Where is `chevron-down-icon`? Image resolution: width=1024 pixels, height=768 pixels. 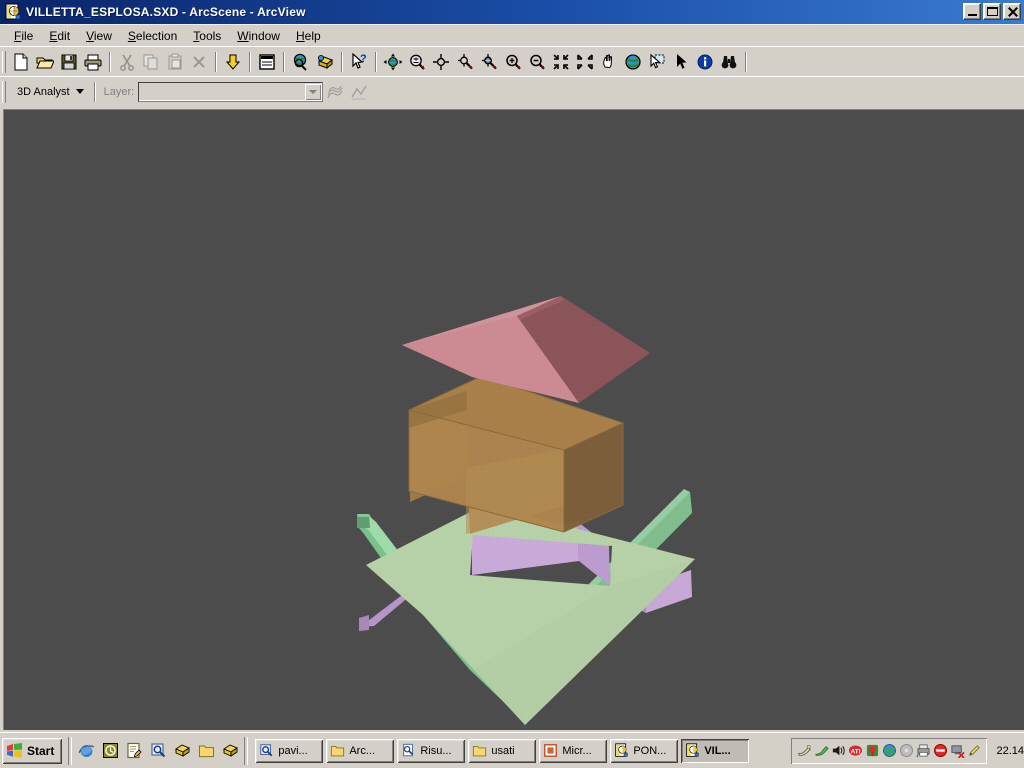
chevron-down-icon is located at coordinates (313, 91).